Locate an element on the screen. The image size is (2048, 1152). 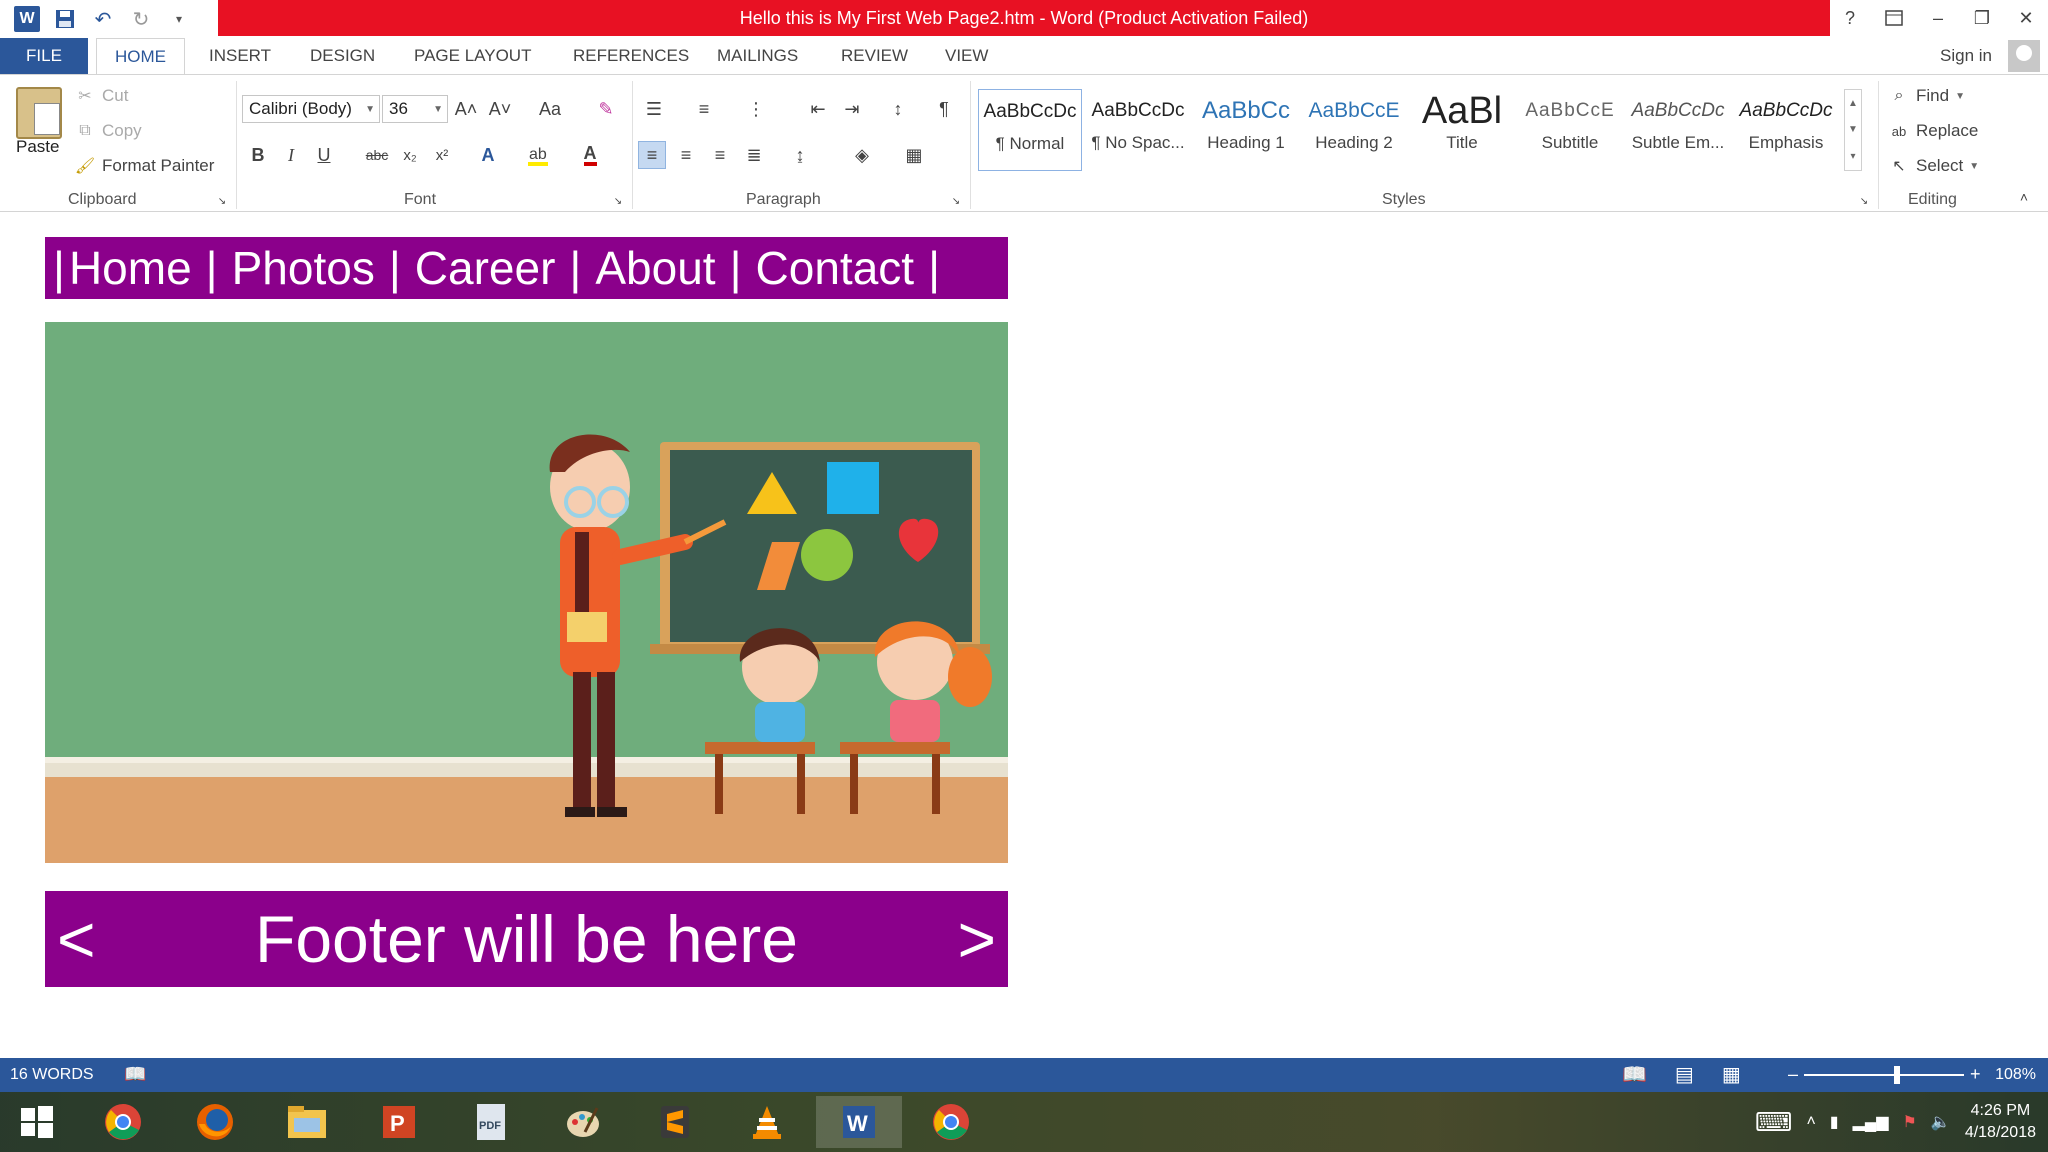
superscript-button: x² is located at coordinates (442, 155).